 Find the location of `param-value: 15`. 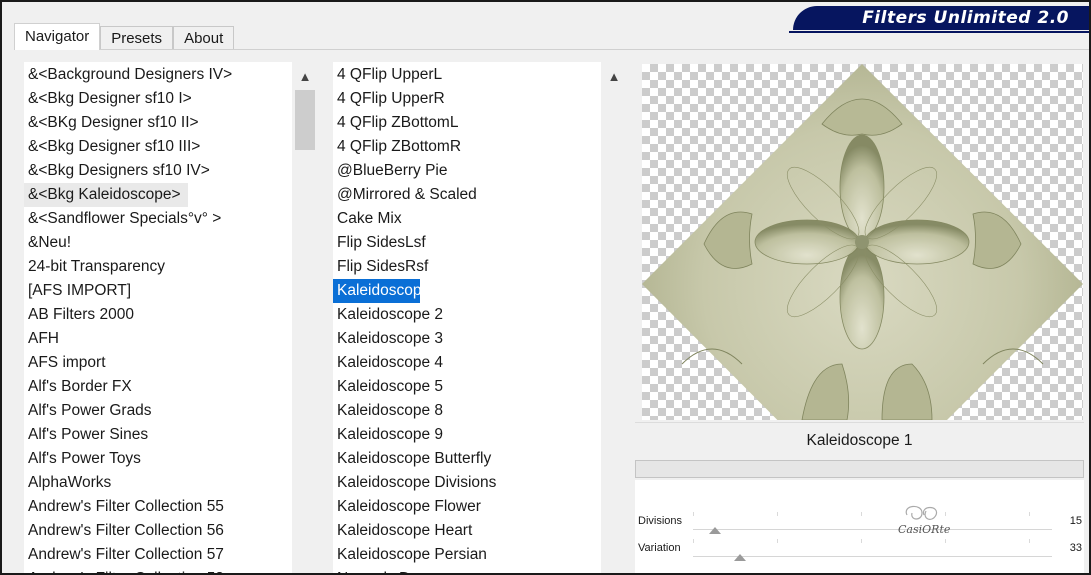

param-value: 15 is located at coordinates (1075, 521).